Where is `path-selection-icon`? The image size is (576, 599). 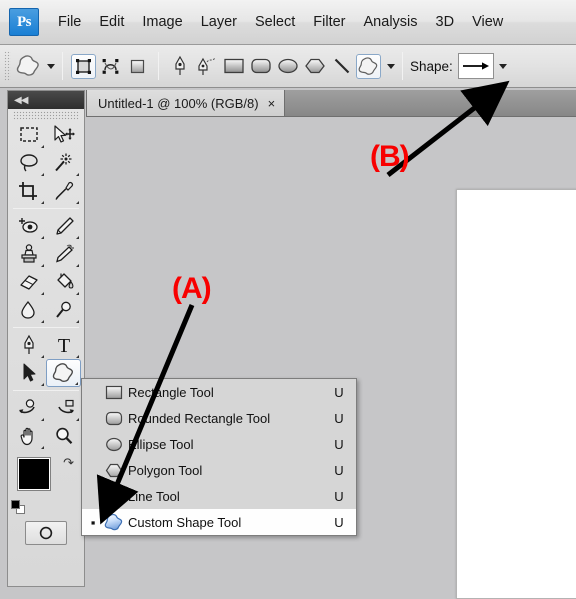
path-selection-icon is located at coordinates (29, 372).